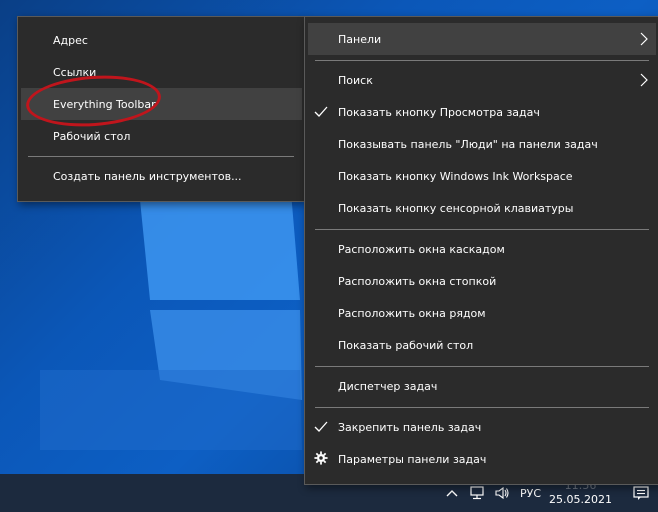  I want to click on menu-item-label: Показать кнопку Просмотра задач, so click(439, 112).